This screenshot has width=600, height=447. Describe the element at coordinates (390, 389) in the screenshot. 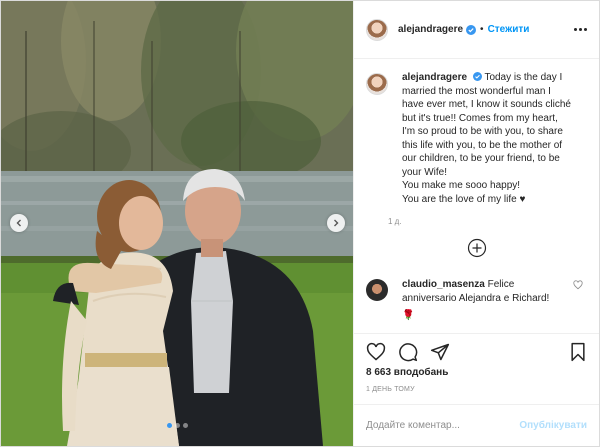

I see `post-date: 1 ДЕНЬ ТОМУ` at that location.